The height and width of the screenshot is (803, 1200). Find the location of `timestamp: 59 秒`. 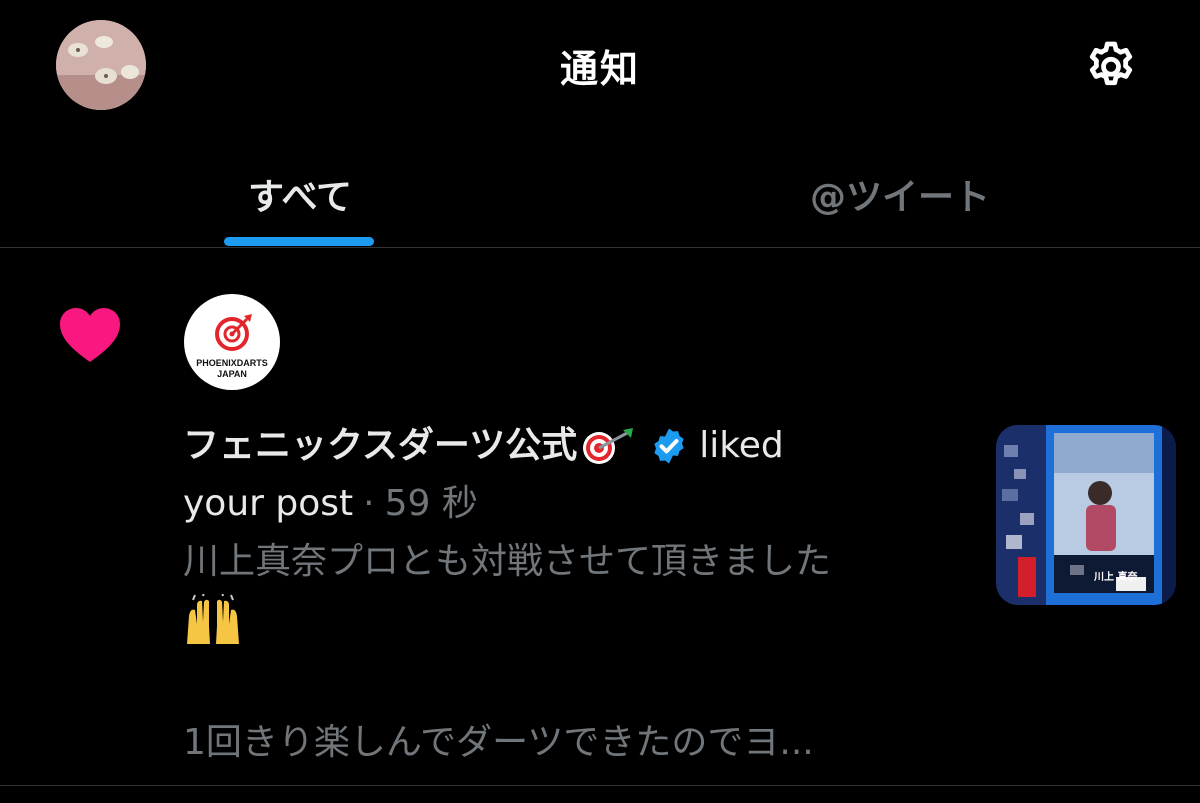

timestamp: 59 秒 is located at coordinates (431, 503).